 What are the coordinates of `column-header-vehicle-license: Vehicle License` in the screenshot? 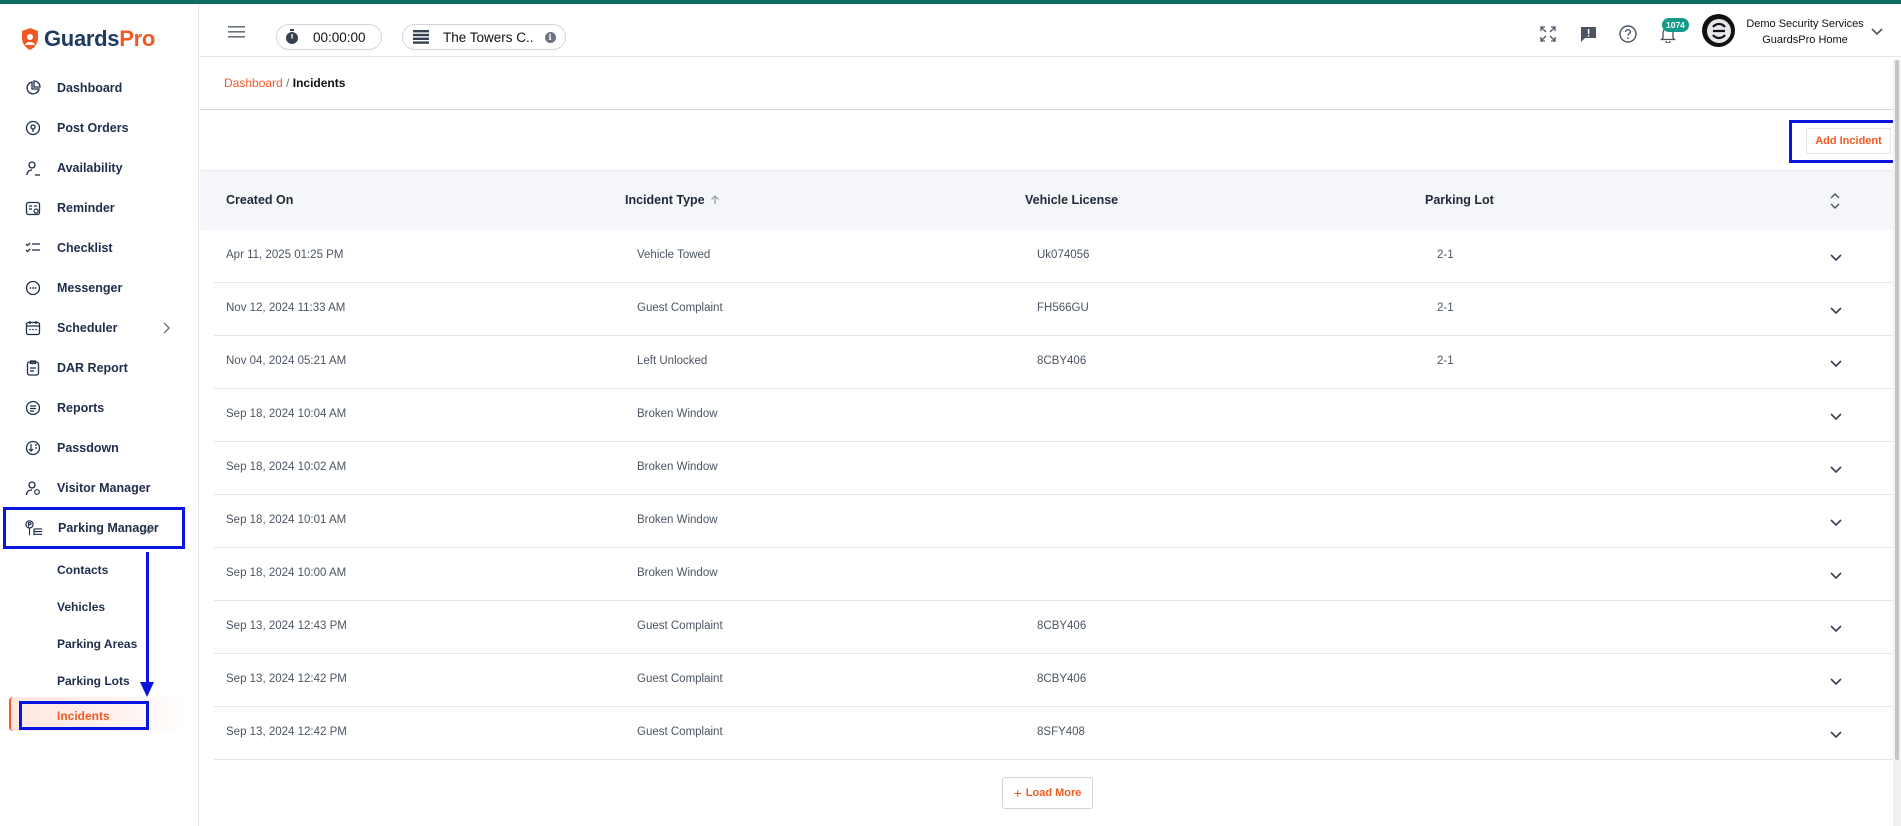 It's located at (1071, 200).